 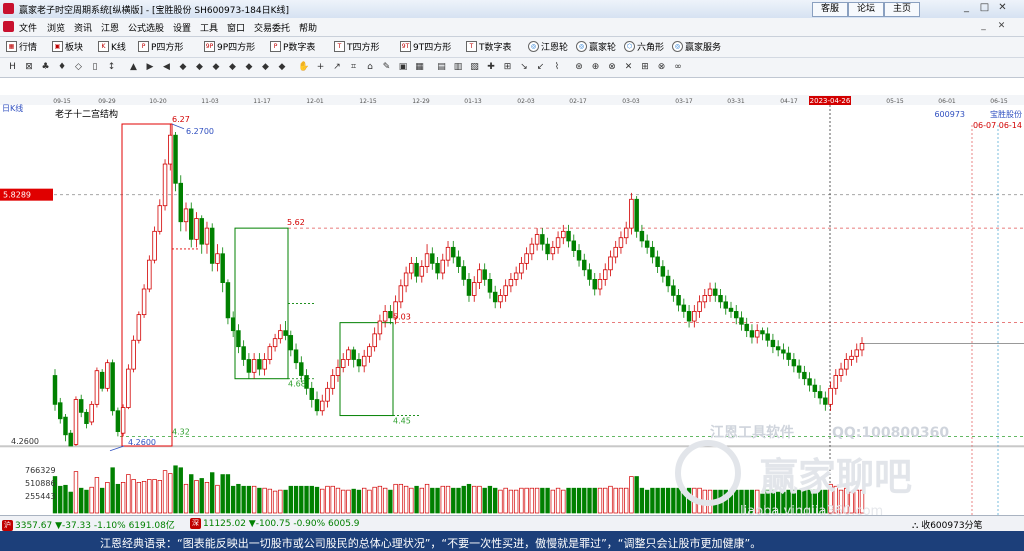 I want to click on menu-tools: 工具, so click(x=209, y=27).